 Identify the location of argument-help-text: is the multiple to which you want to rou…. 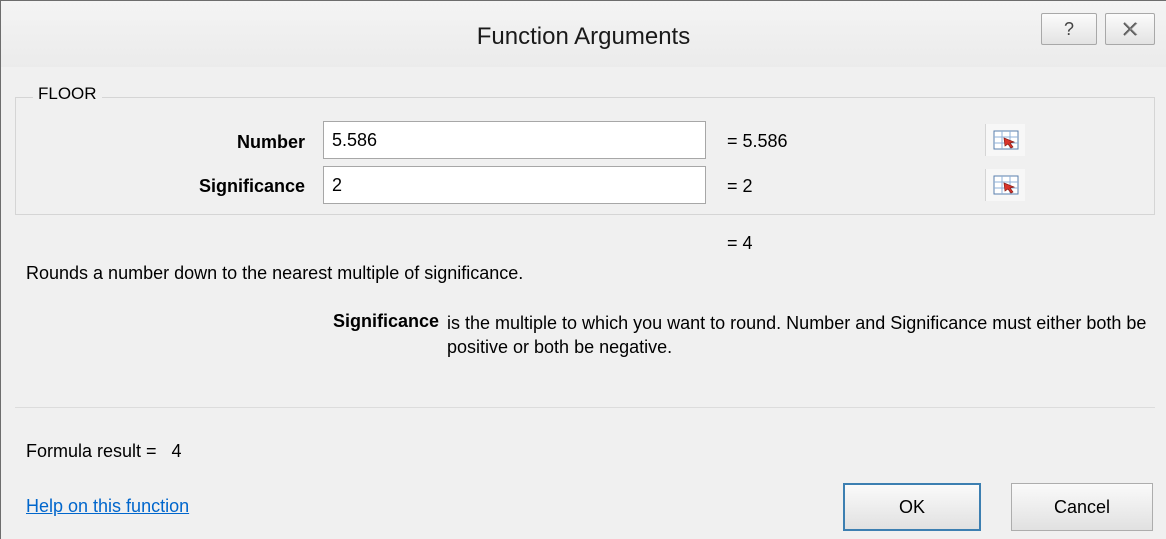
(797, 335).